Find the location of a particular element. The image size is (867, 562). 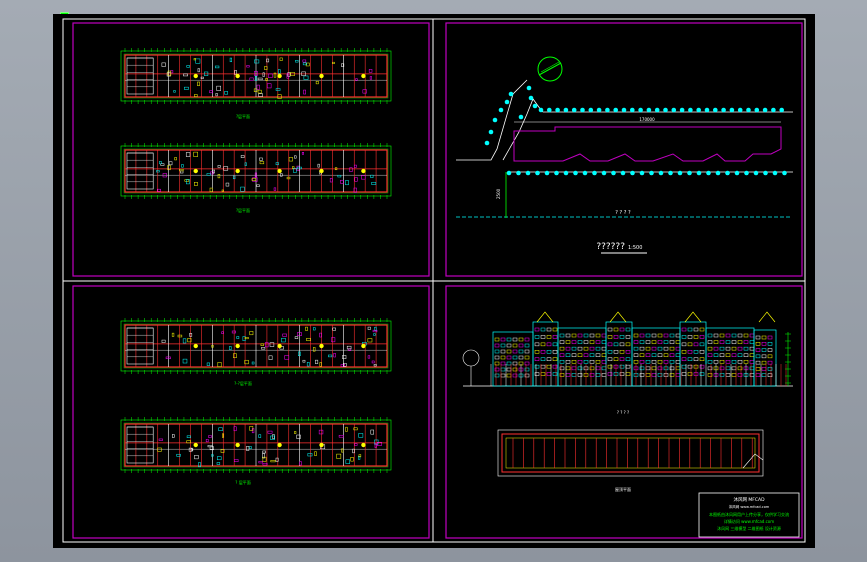

plan-label-4: ? 层平面 is located at coordinates (242, 482).